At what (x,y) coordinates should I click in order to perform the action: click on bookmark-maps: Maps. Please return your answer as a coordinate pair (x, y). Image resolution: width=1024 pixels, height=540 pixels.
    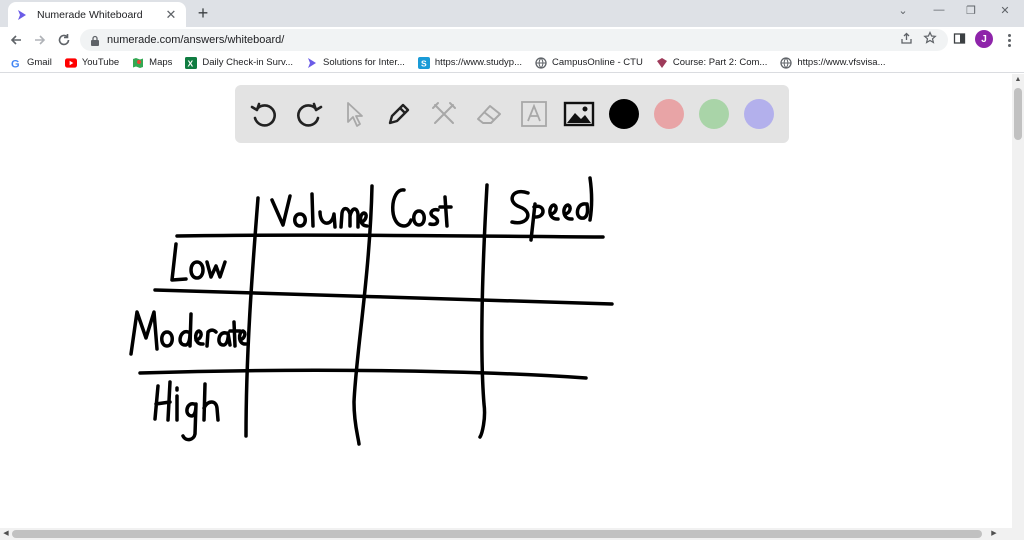
    Looking at the image, I should click on (152, 63).